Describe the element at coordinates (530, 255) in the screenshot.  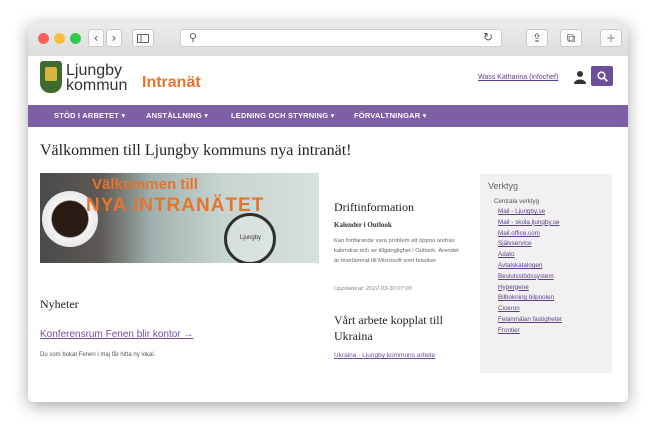
I see `tool-link: Adato` at that location.